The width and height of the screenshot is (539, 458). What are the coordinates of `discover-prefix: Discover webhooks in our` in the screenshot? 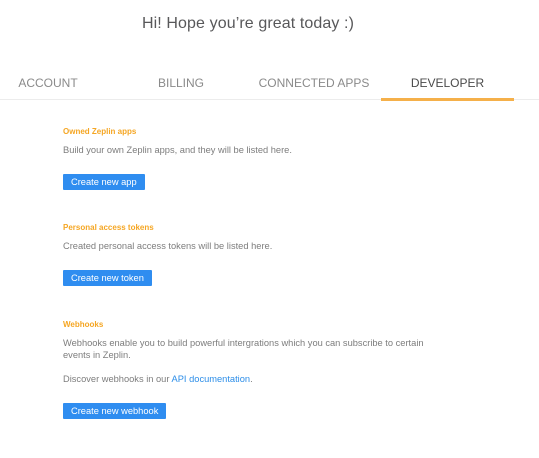 It's located at (117, 379).